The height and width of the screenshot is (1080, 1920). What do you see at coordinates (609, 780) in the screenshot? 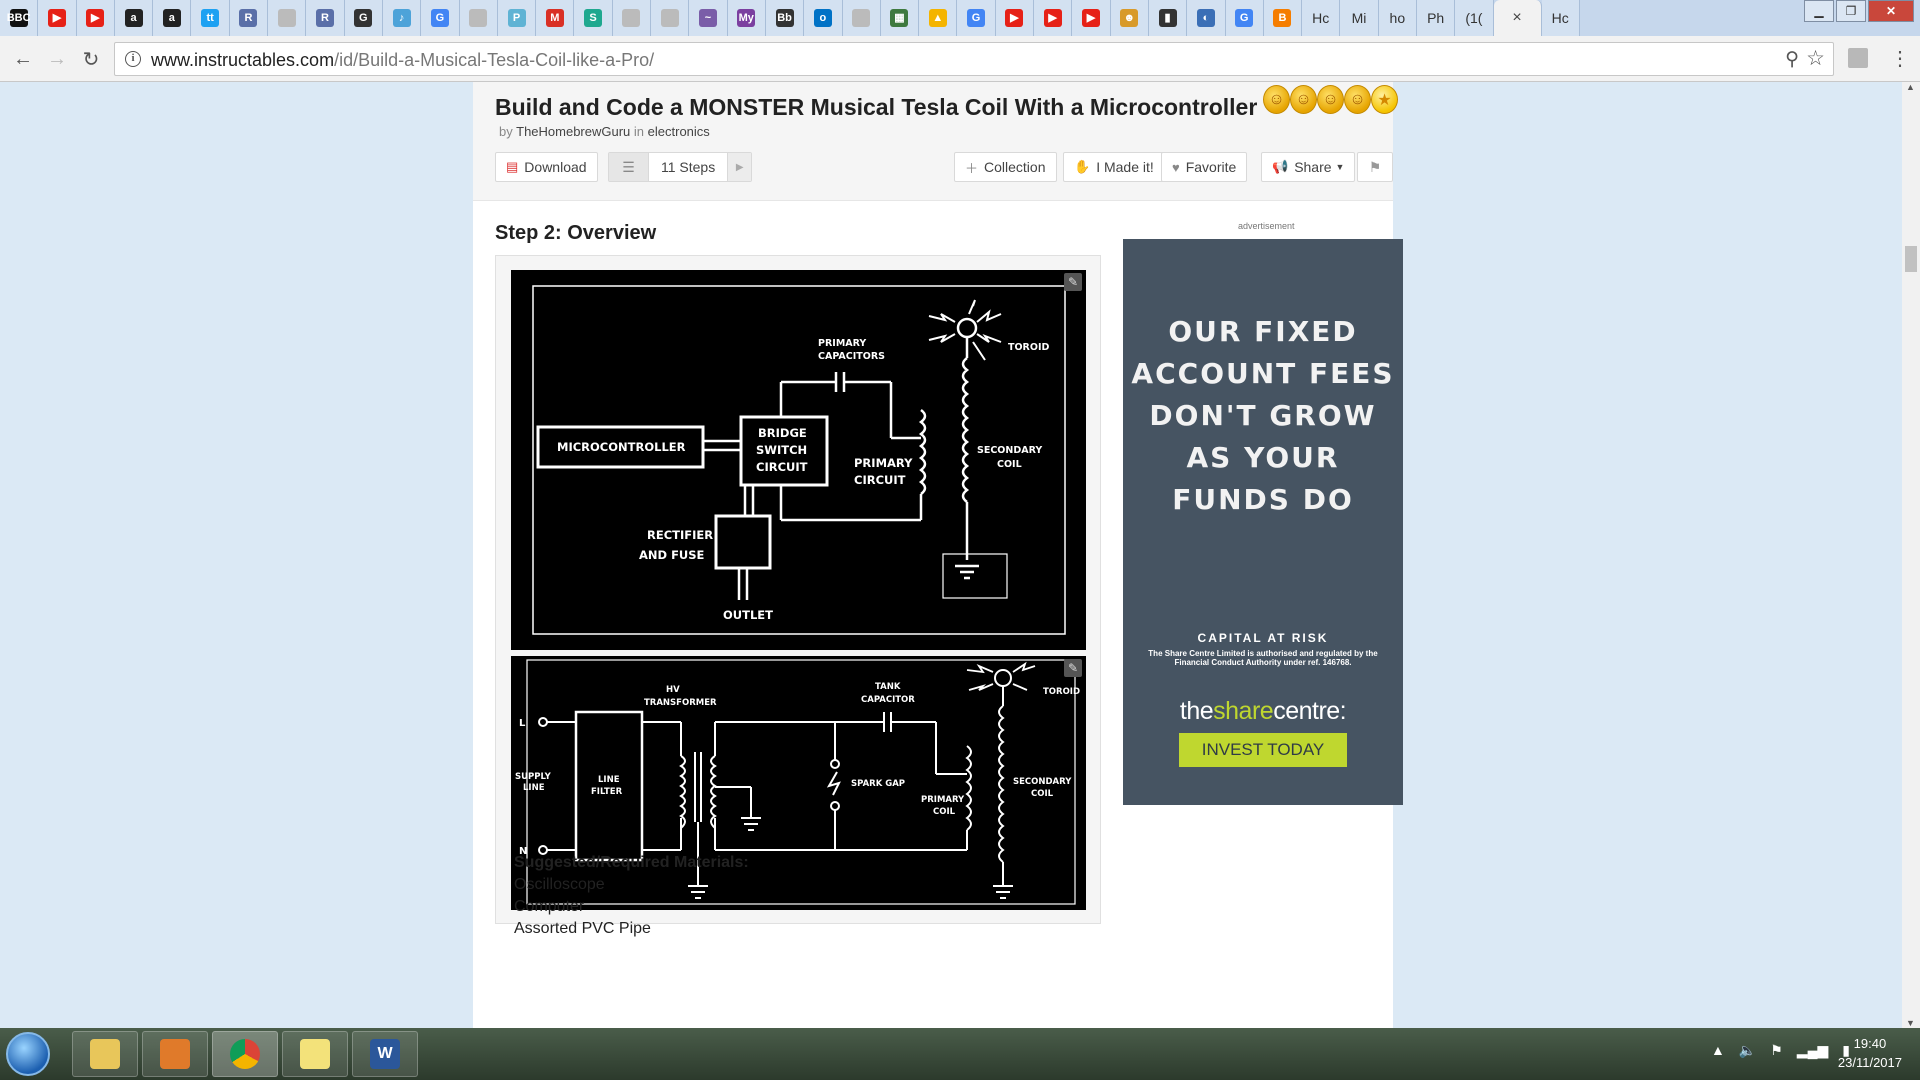
I see `label-line: LINE` at bounding box center [609, 780].